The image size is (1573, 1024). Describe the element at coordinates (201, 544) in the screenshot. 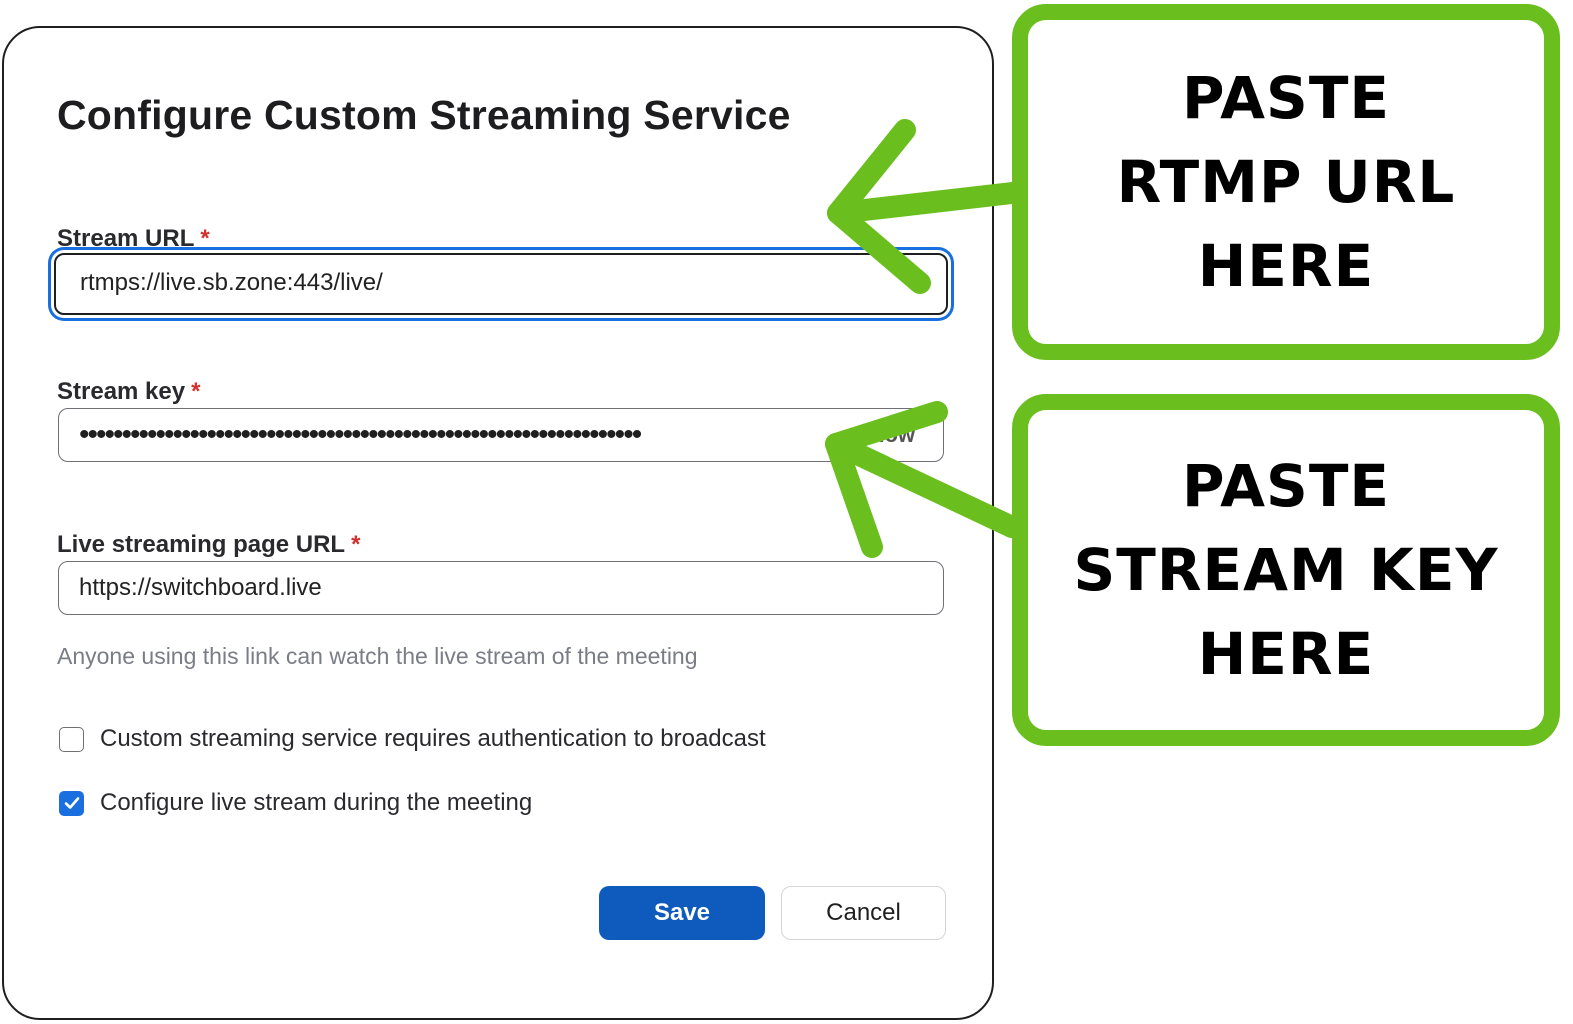

I see `live-page-url-label-text: Live streaming page URL` at that location.